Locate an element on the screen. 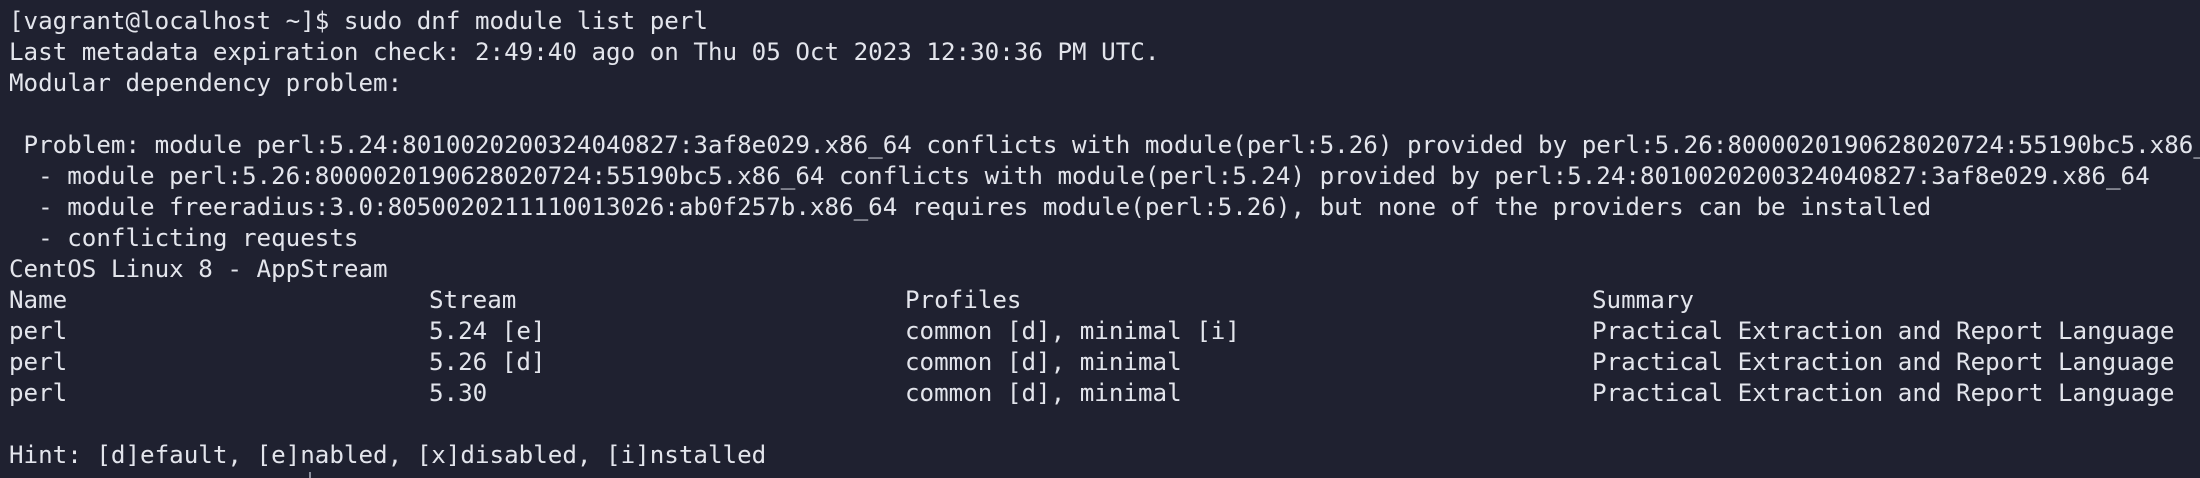  cell-stream: 5.30 is located at coordinates (458, 393).